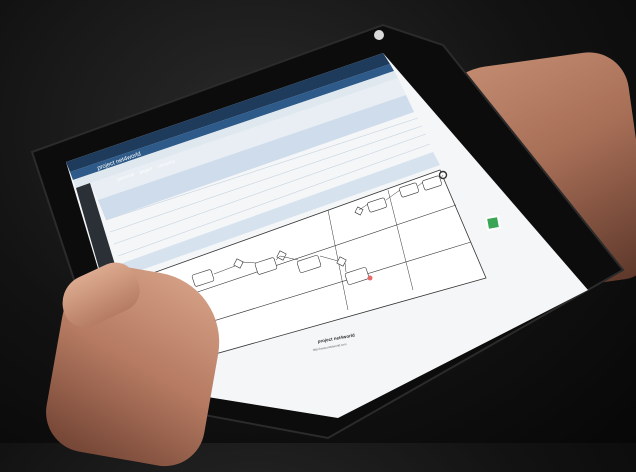  What do you see at coordinates (493, 223) in the screenshot?
I see `logo-mark-icon` at bounding box center [493, 223].